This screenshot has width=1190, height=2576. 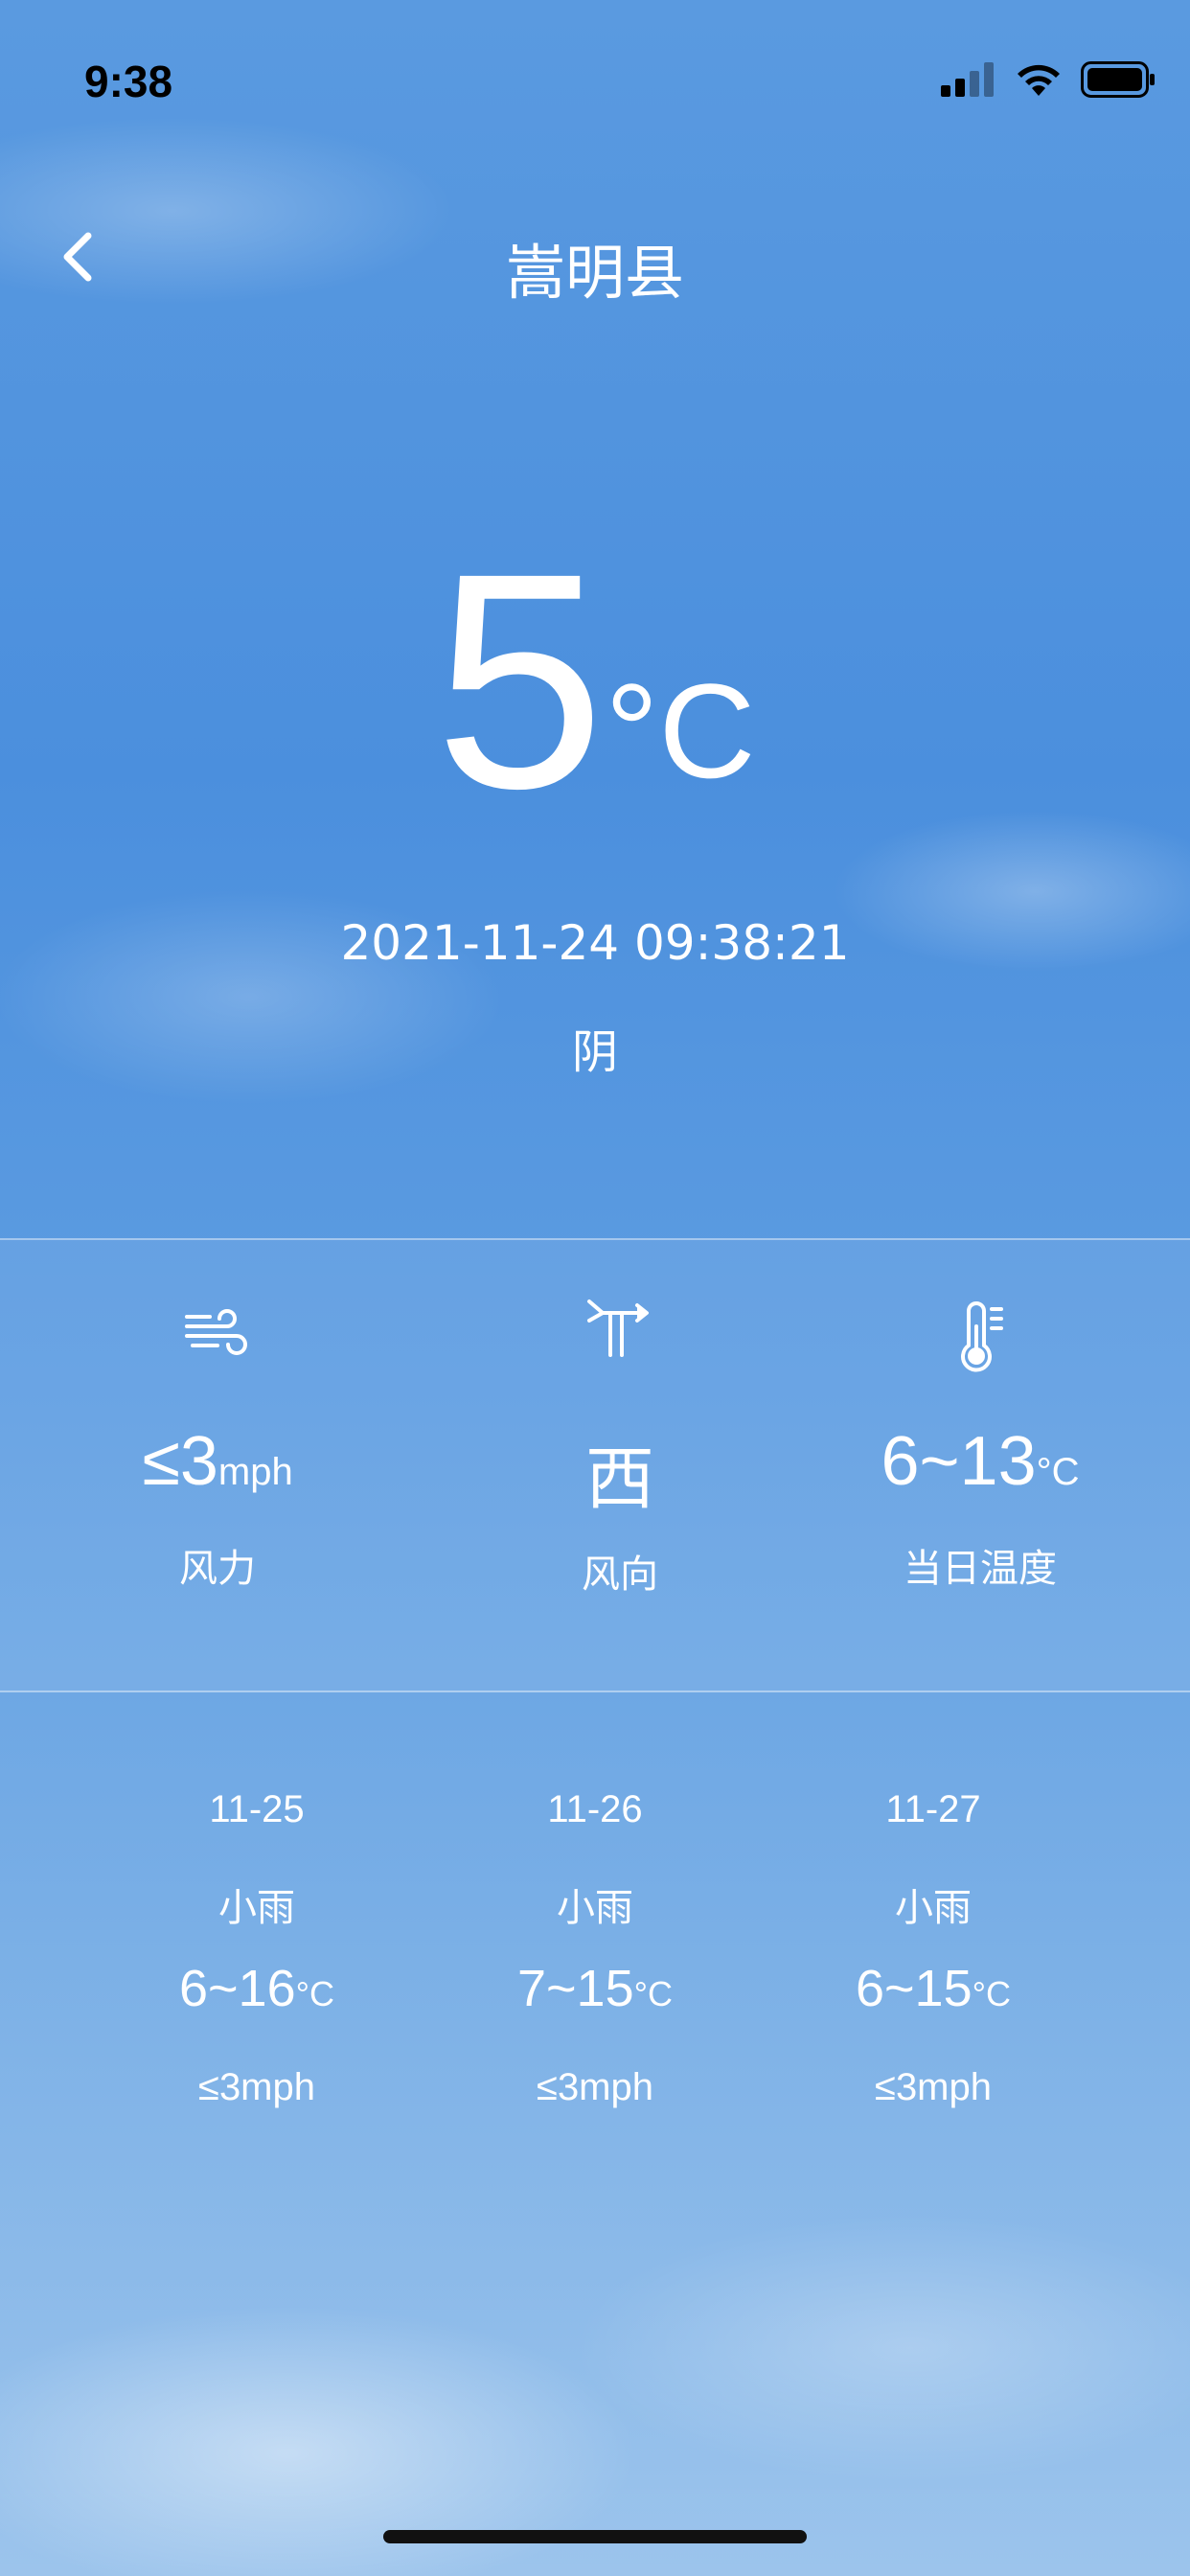 I want to click on wind-force-label: 风力, so click(x=218, y=1569).